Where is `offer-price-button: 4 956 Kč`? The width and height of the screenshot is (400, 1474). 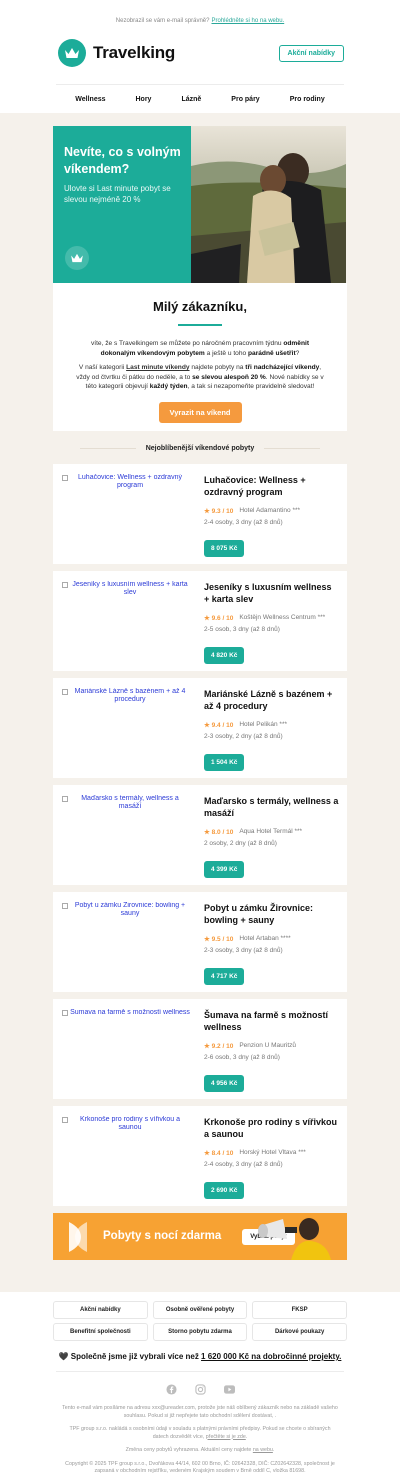 offer-price-button: 4 956 Kč is located at coordinates (224, 1083).